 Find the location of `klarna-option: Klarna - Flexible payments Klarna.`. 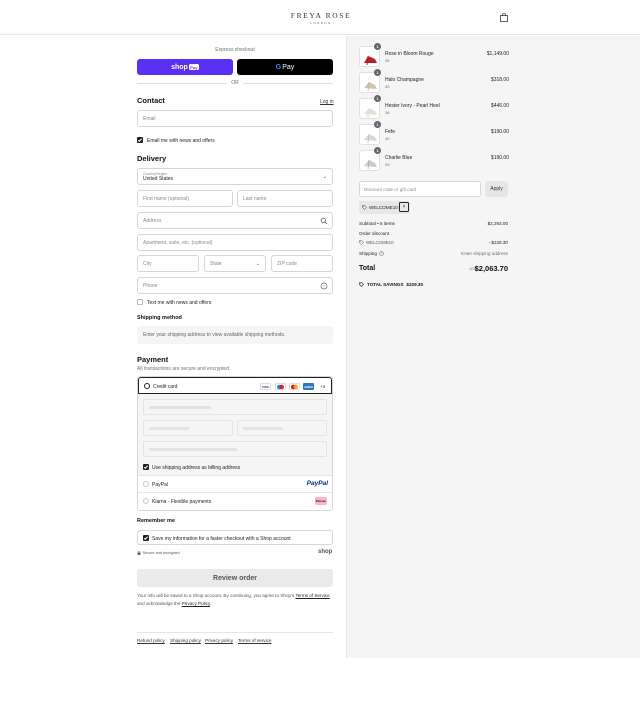

klarna-option: Klarna - Flexible payments Klarna. is located at coordinates (235, 500).